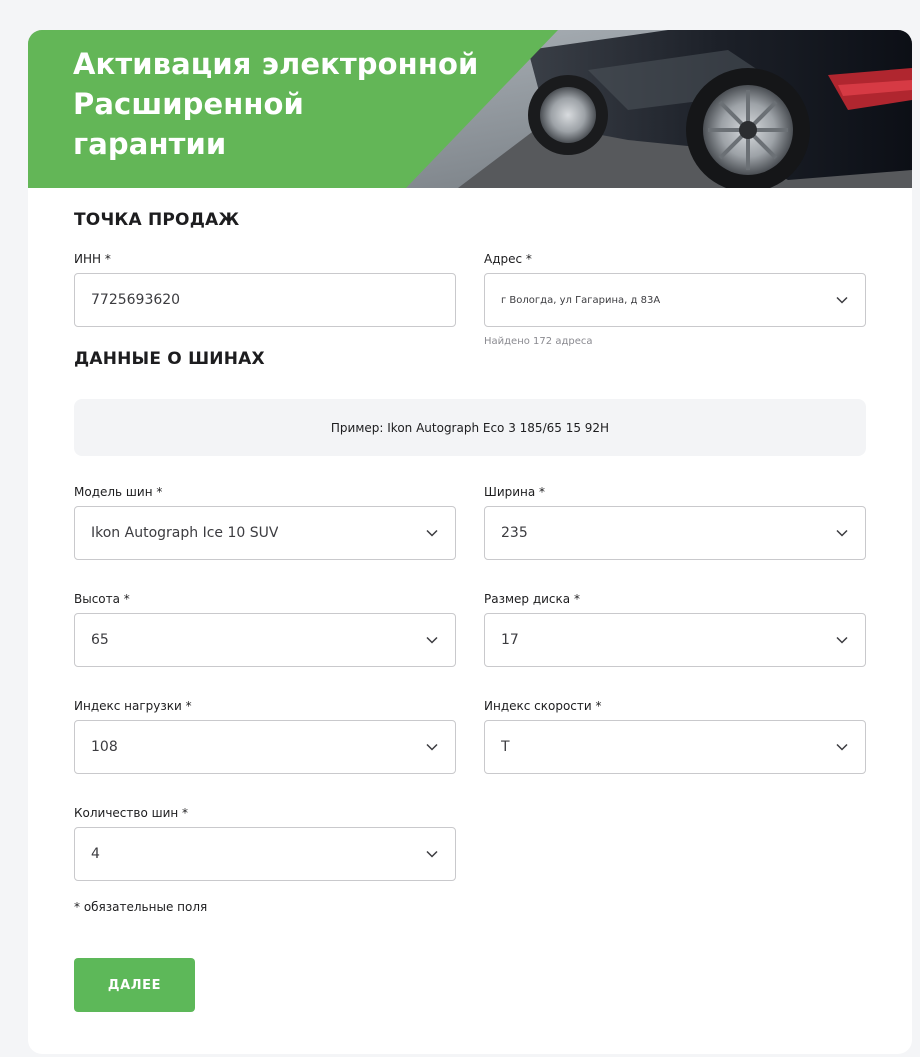 This screenshot has width=920, height=1057. I want to click on address-value: г Вологда, ул Гагарина, д 83А, so click(581, 300).